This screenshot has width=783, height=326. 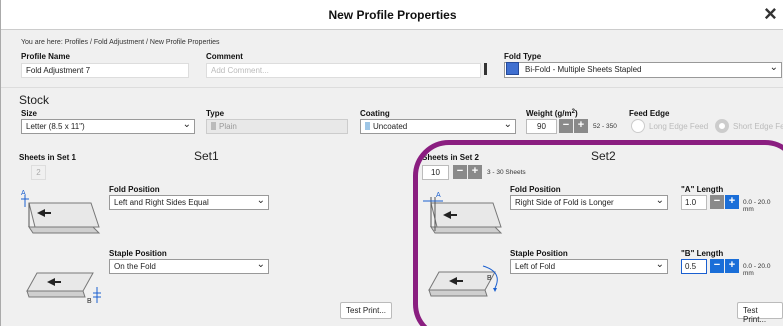 What do you see at coordinates (566, 126) in the screenshot?
I see `weight-decrement-button: −` at bounding box center [566, 126].